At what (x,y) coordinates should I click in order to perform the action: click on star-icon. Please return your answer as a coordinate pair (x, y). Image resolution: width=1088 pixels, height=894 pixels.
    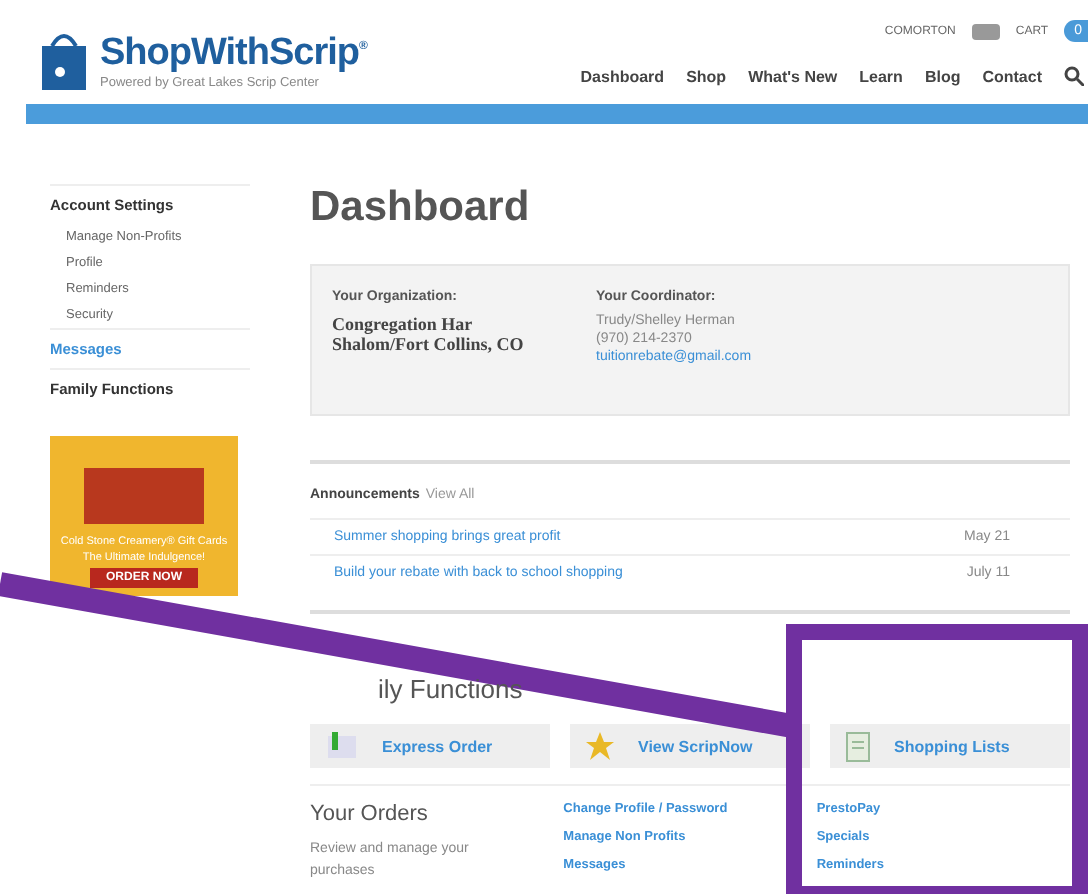
    Looking at the image, I should click on (600, 746).